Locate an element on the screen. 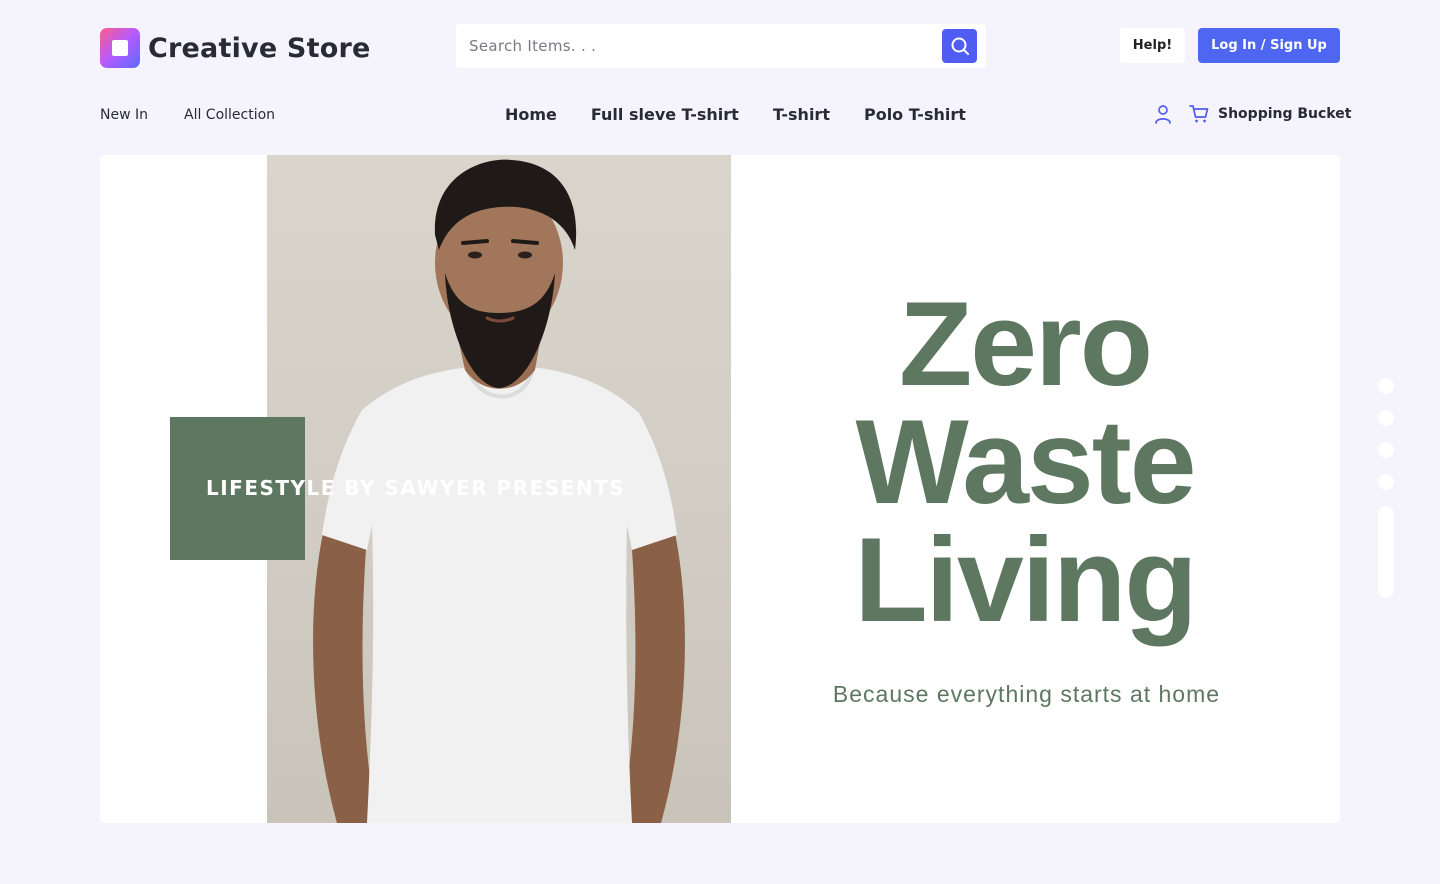 The width and height of the screenshot is (1440, 884). hero-tagline: Because everything starts at home is located at coordinates (1026, 694).